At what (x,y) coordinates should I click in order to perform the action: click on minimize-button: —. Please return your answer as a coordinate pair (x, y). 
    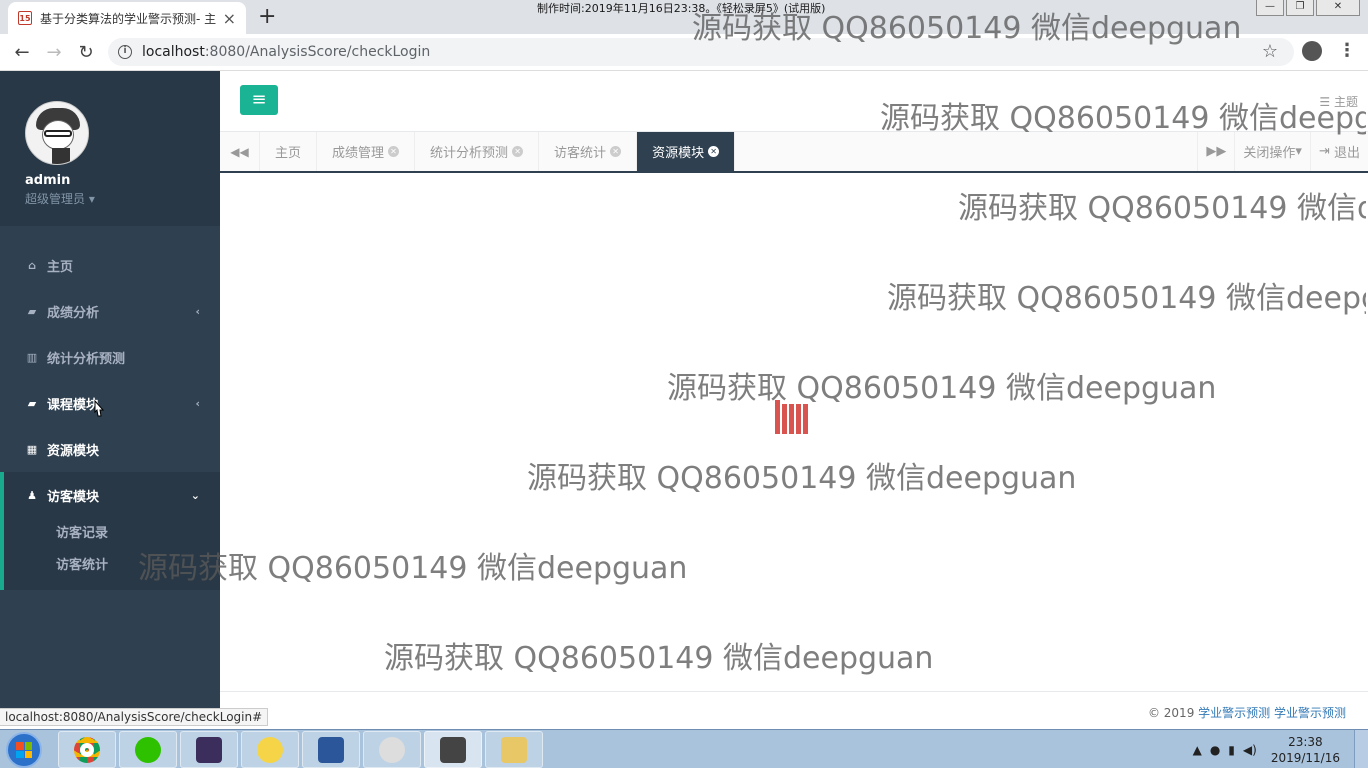
    Looking at the image, I should click on (1270, 8).